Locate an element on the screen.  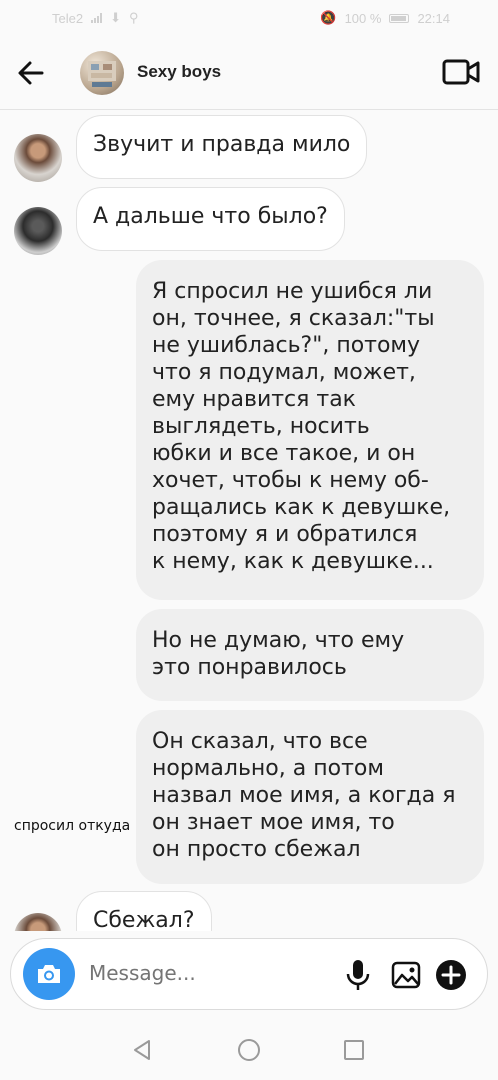
chat-header: Sexy boys is located at coordinates (249, 73).